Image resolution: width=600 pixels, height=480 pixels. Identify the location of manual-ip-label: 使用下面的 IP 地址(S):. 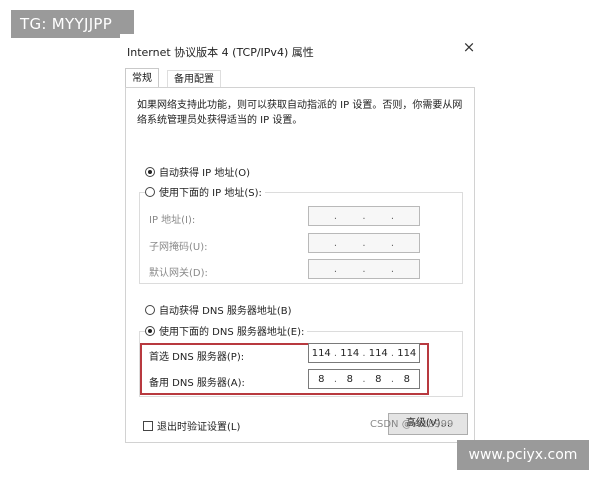
(210, 193).